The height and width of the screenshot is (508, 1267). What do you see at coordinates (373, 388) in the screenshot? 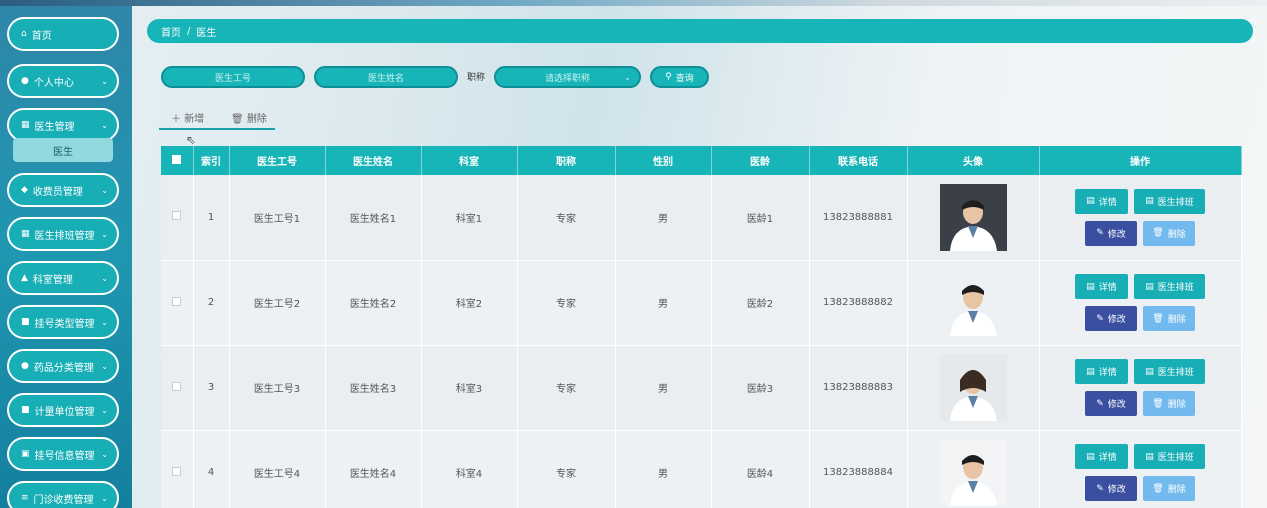
I see `cell-name: 医生姓名3` at bounding box center [373, 388].